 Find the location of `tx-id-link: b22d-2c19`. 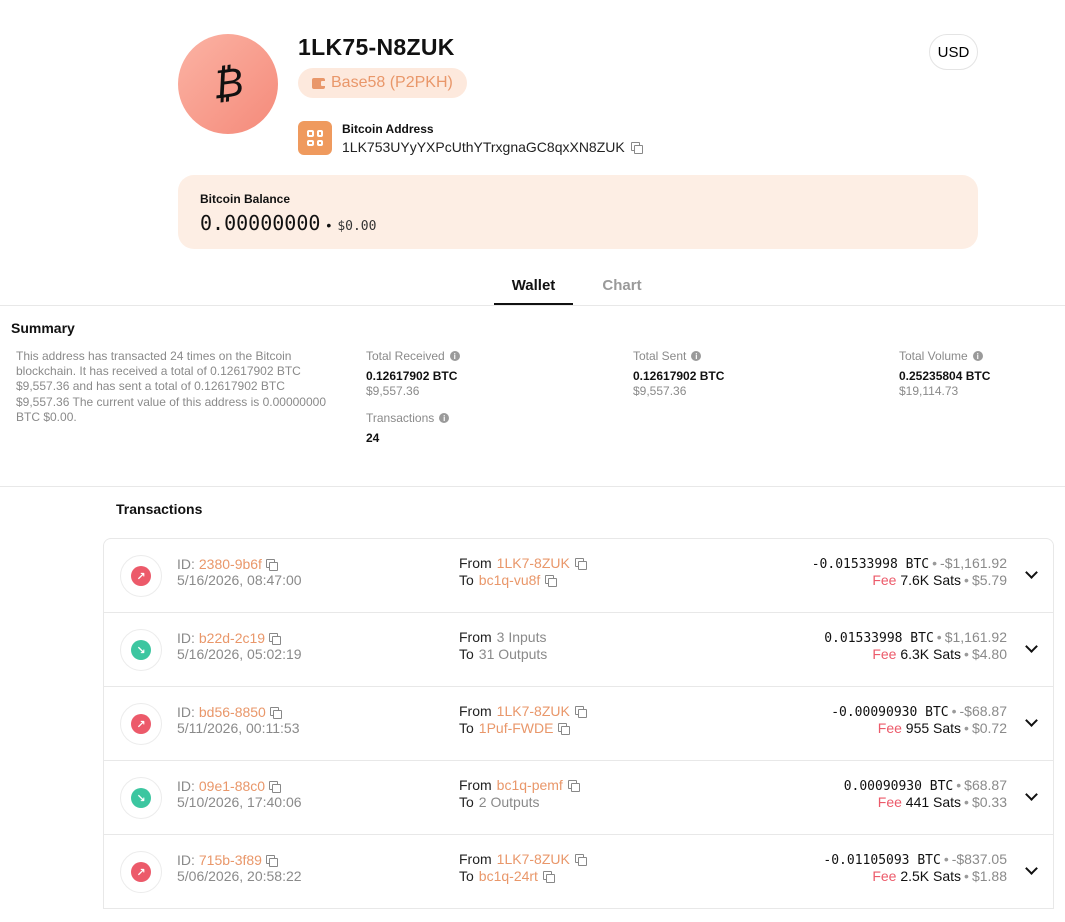

tx-id-link: b22d-2c19 is located at coordinates (232, 638).